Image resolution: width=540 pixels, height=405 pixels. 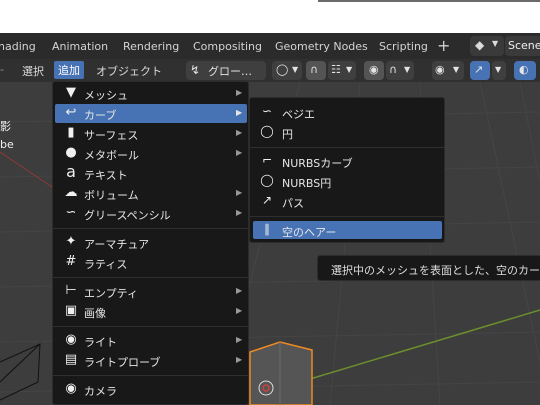 What do you see at coordinates (400, 70) in the screenshot?
I see `falloff-dropdown: ∩ ▼` at bounding box center [400, 70].